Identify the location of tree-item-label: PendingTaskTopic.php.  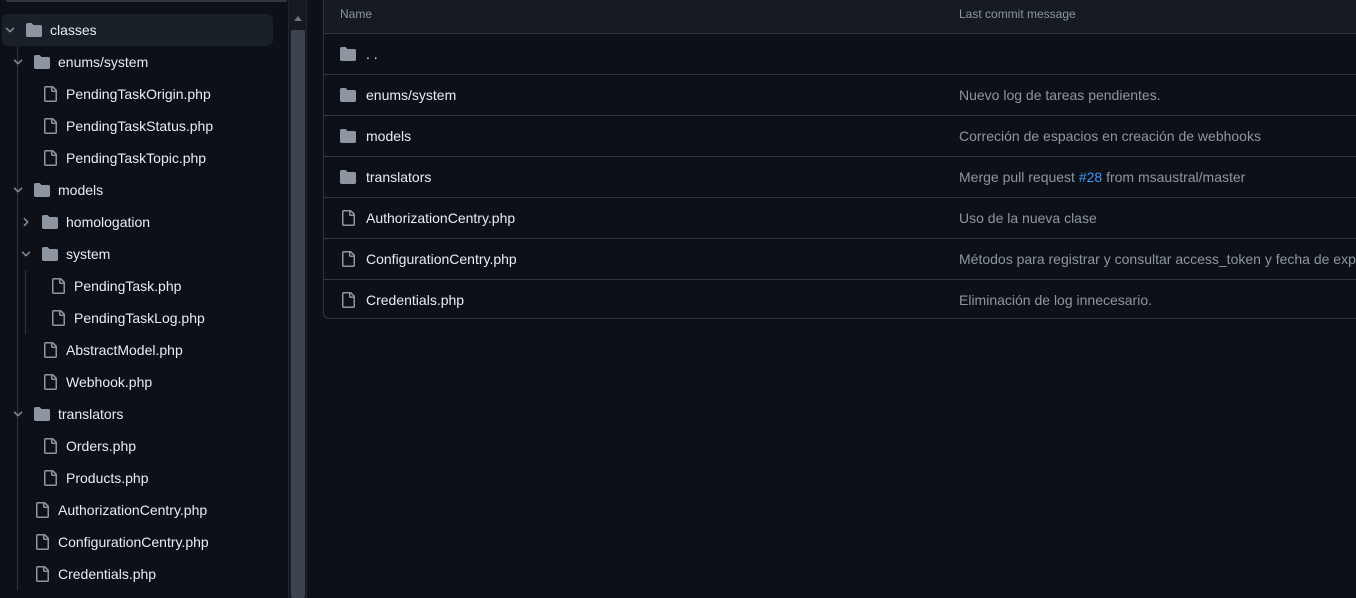
(136, 158).